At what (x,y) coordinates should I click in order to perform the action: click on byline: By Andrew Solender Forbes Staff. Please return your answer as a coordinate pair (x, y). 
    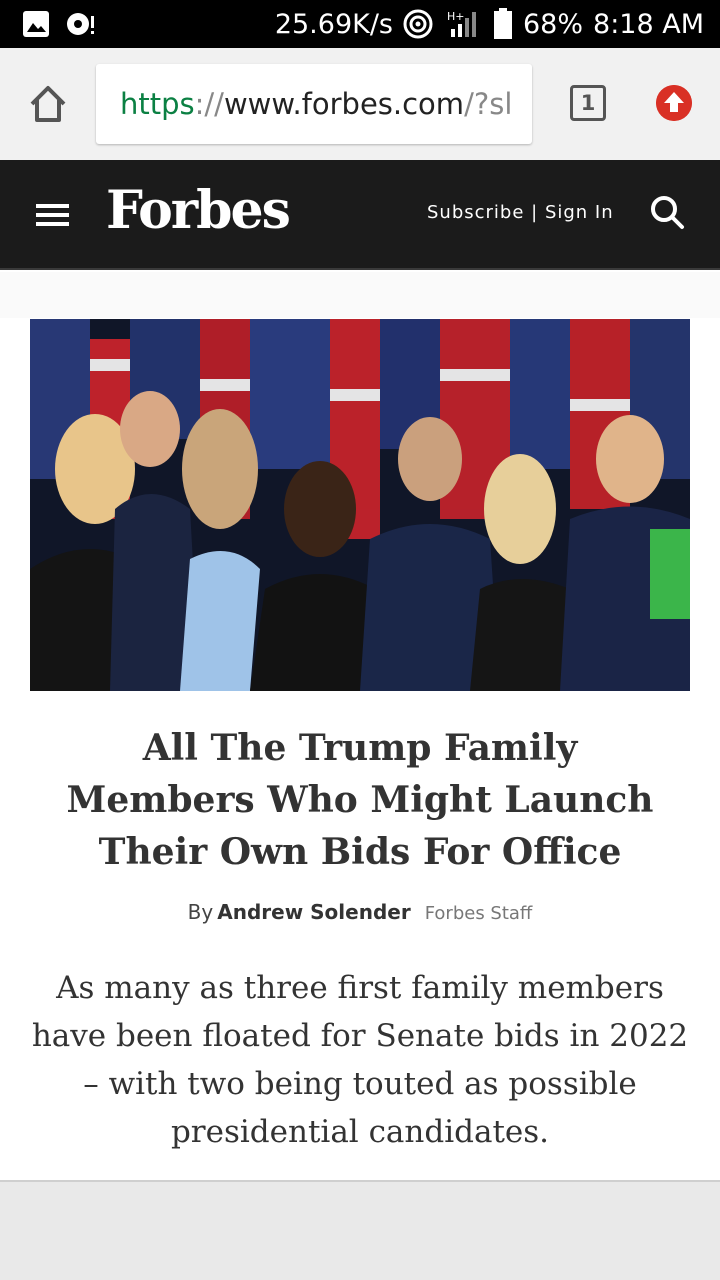
    Looking at the image, I should click on (360, 912).